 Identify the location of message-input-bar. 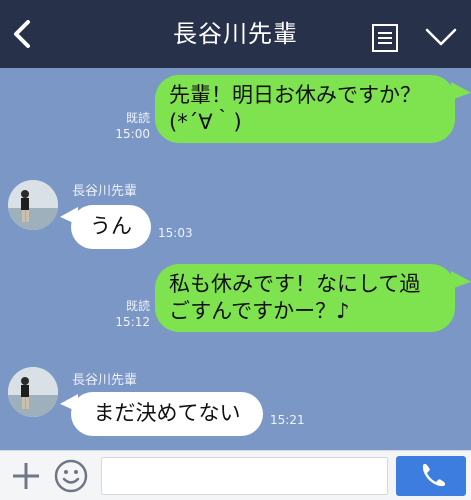
(235, 475).